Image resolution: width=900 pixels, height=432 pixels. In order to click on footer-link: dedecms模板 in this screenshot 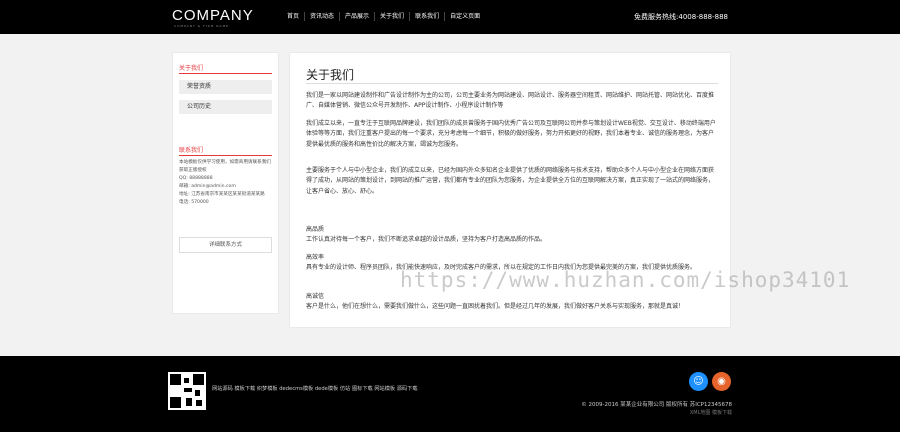, I will do `click(296, 389)`.